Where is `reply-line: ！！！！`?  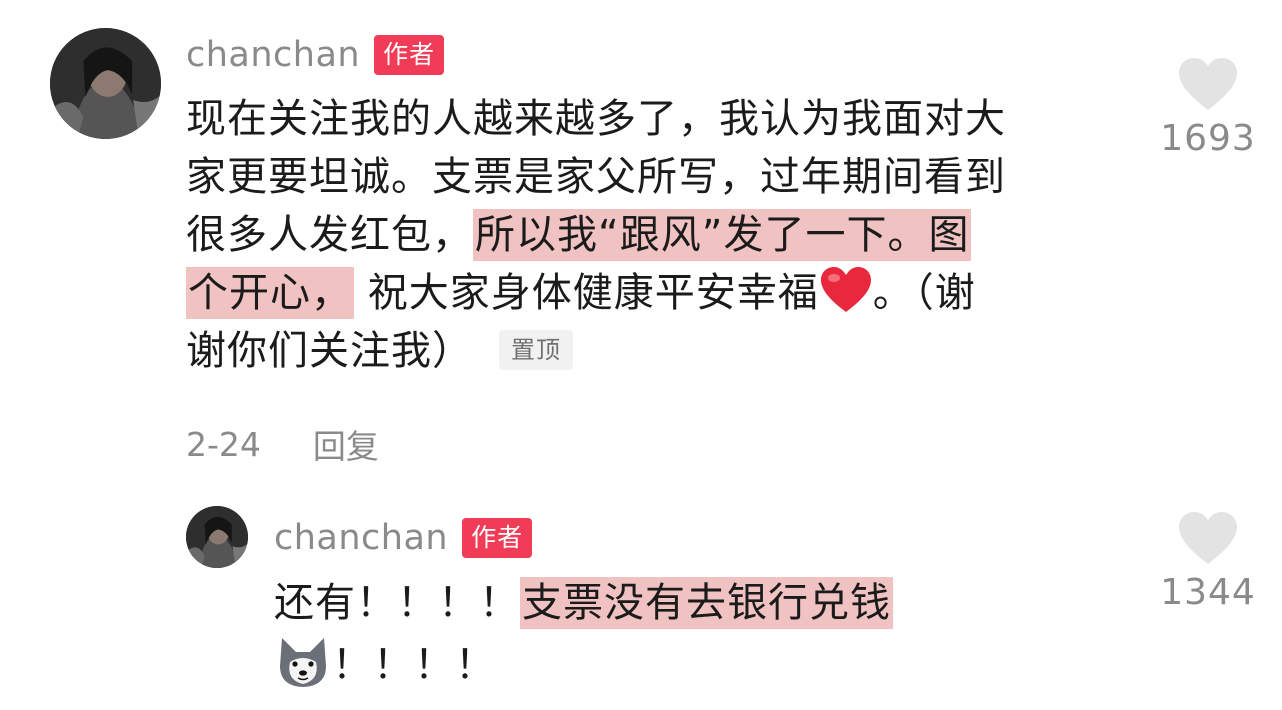 reply-line: ！！！！ is located at coordinates (664, 661).